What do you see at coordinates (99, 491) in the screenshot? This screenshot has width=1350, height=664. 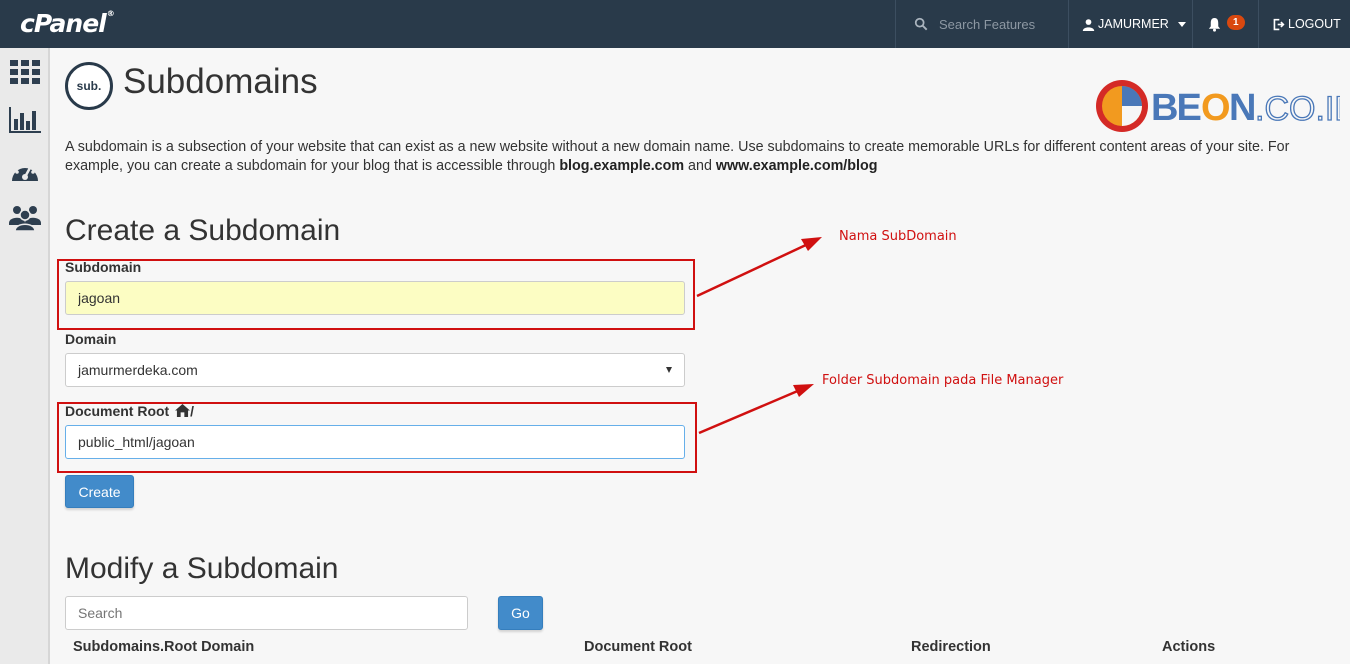 I see `create-button: Create` at bounding box center [99, 491].